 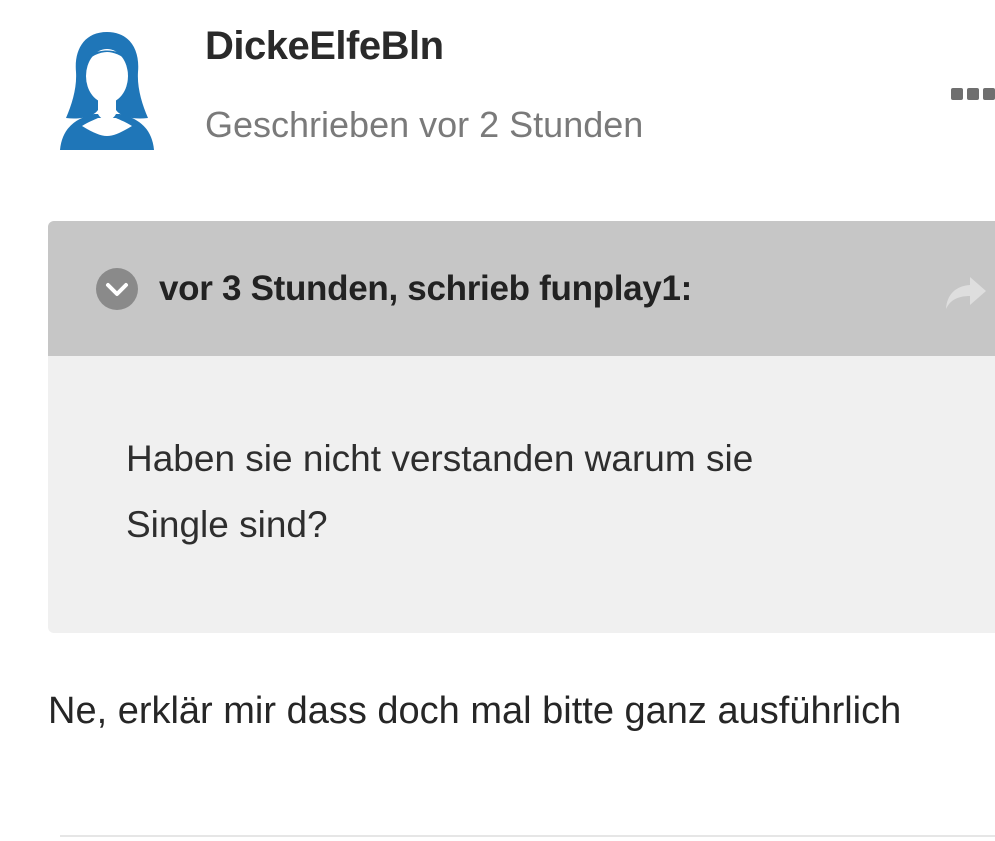 What do you see at coordinates (527, 836) in the screenshot?
I see `post-divider` at bounding box center [527, 836].